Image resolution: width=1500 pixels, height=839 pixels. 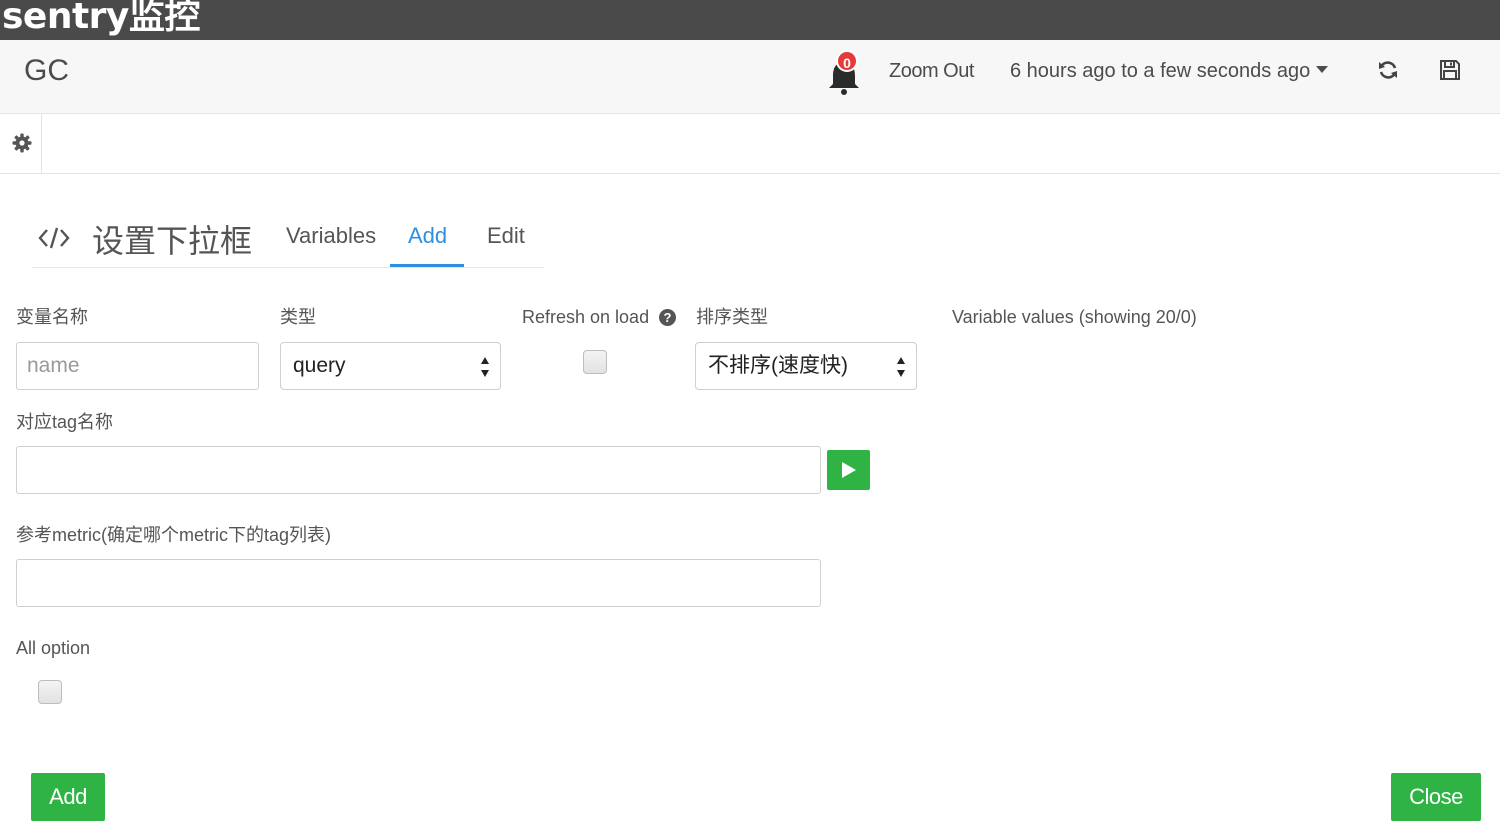 What do you see at coordinates (667, 317) in the screenshot?
I see `help-icon: ?` at bounding box center [667, 317].